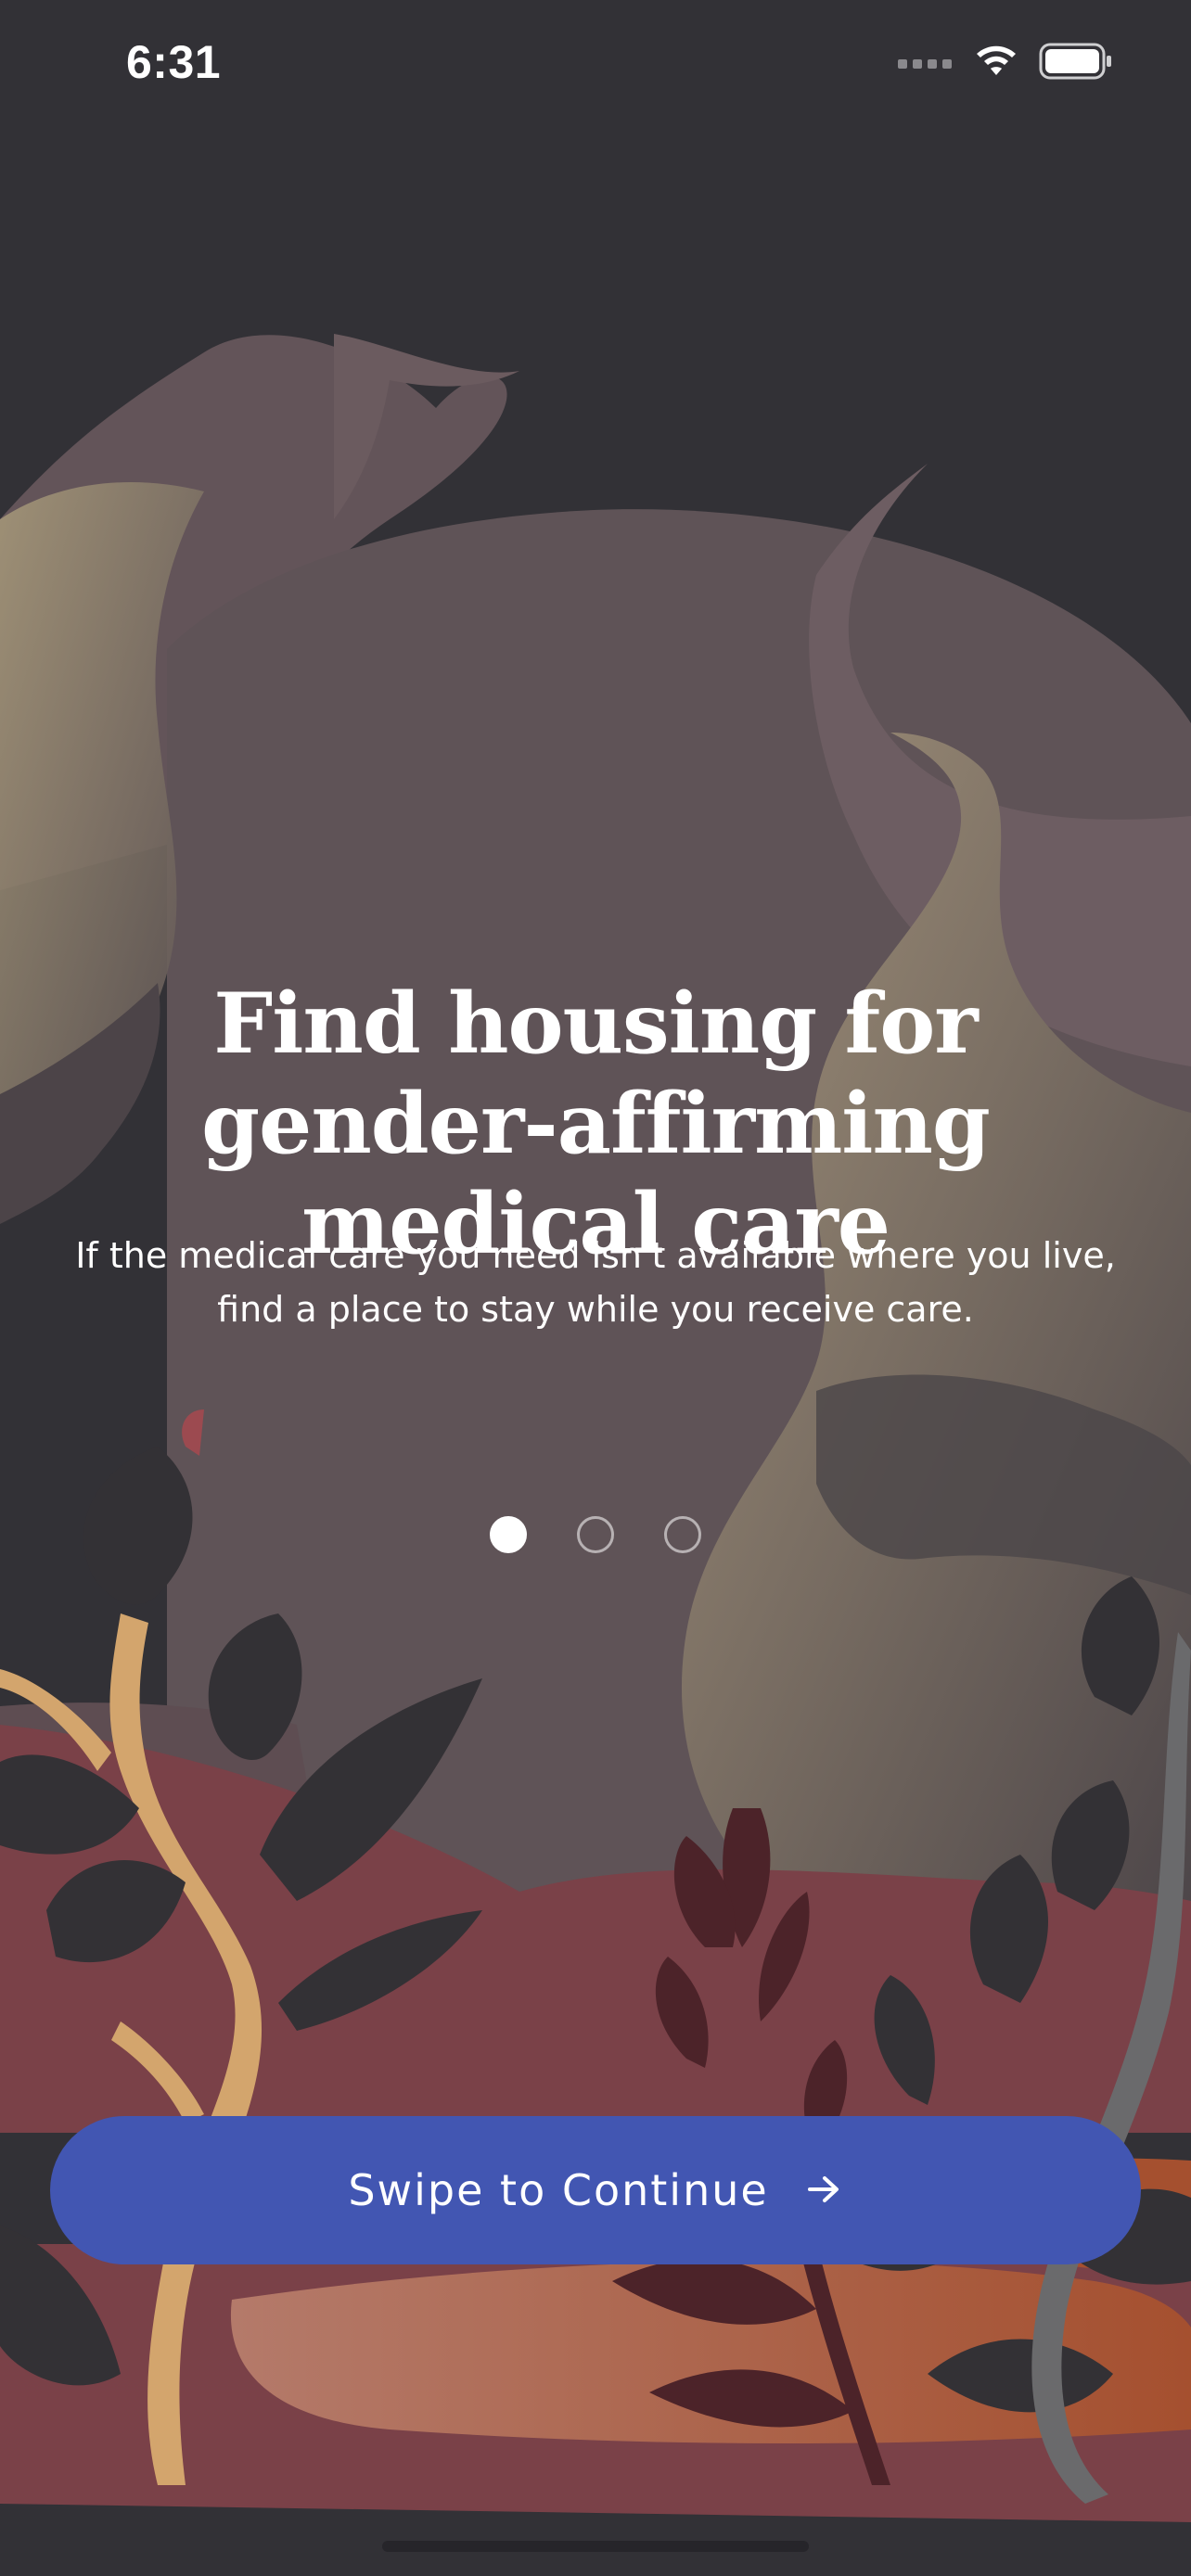 Image resolution: width=1191 pixels, height=2576 pixels. I want to click on swipe-to-continue-button: Swipe to Continue, so click(595, 2190).